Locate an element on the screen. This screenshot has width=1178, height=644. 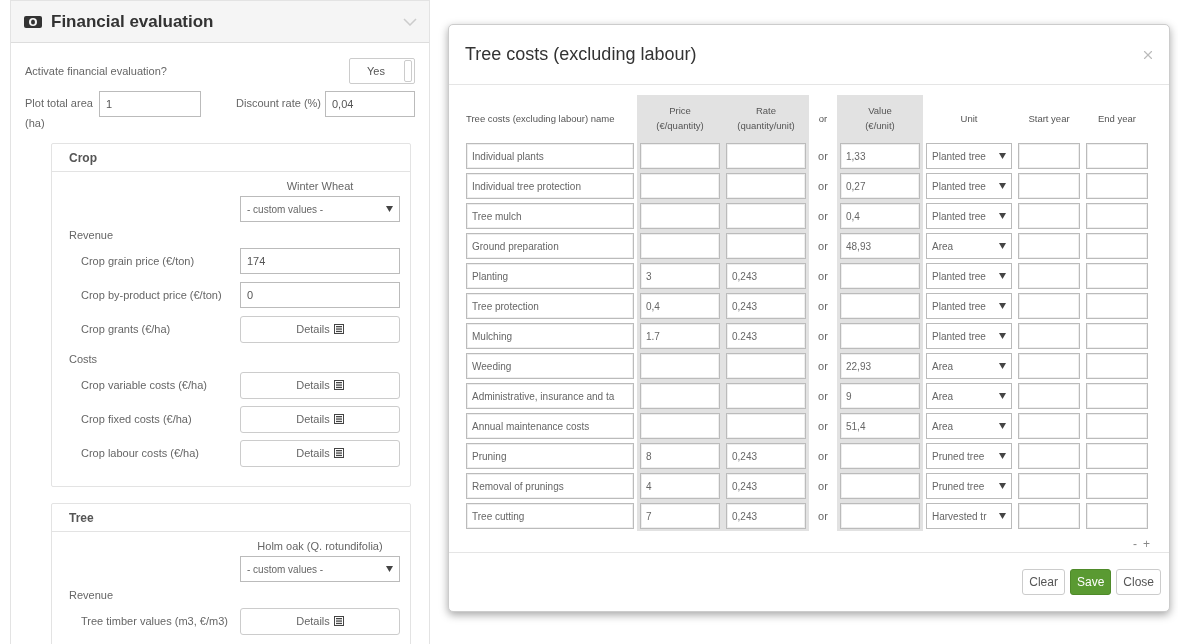
name-field: Mulching is located at coordinates (550, 336).